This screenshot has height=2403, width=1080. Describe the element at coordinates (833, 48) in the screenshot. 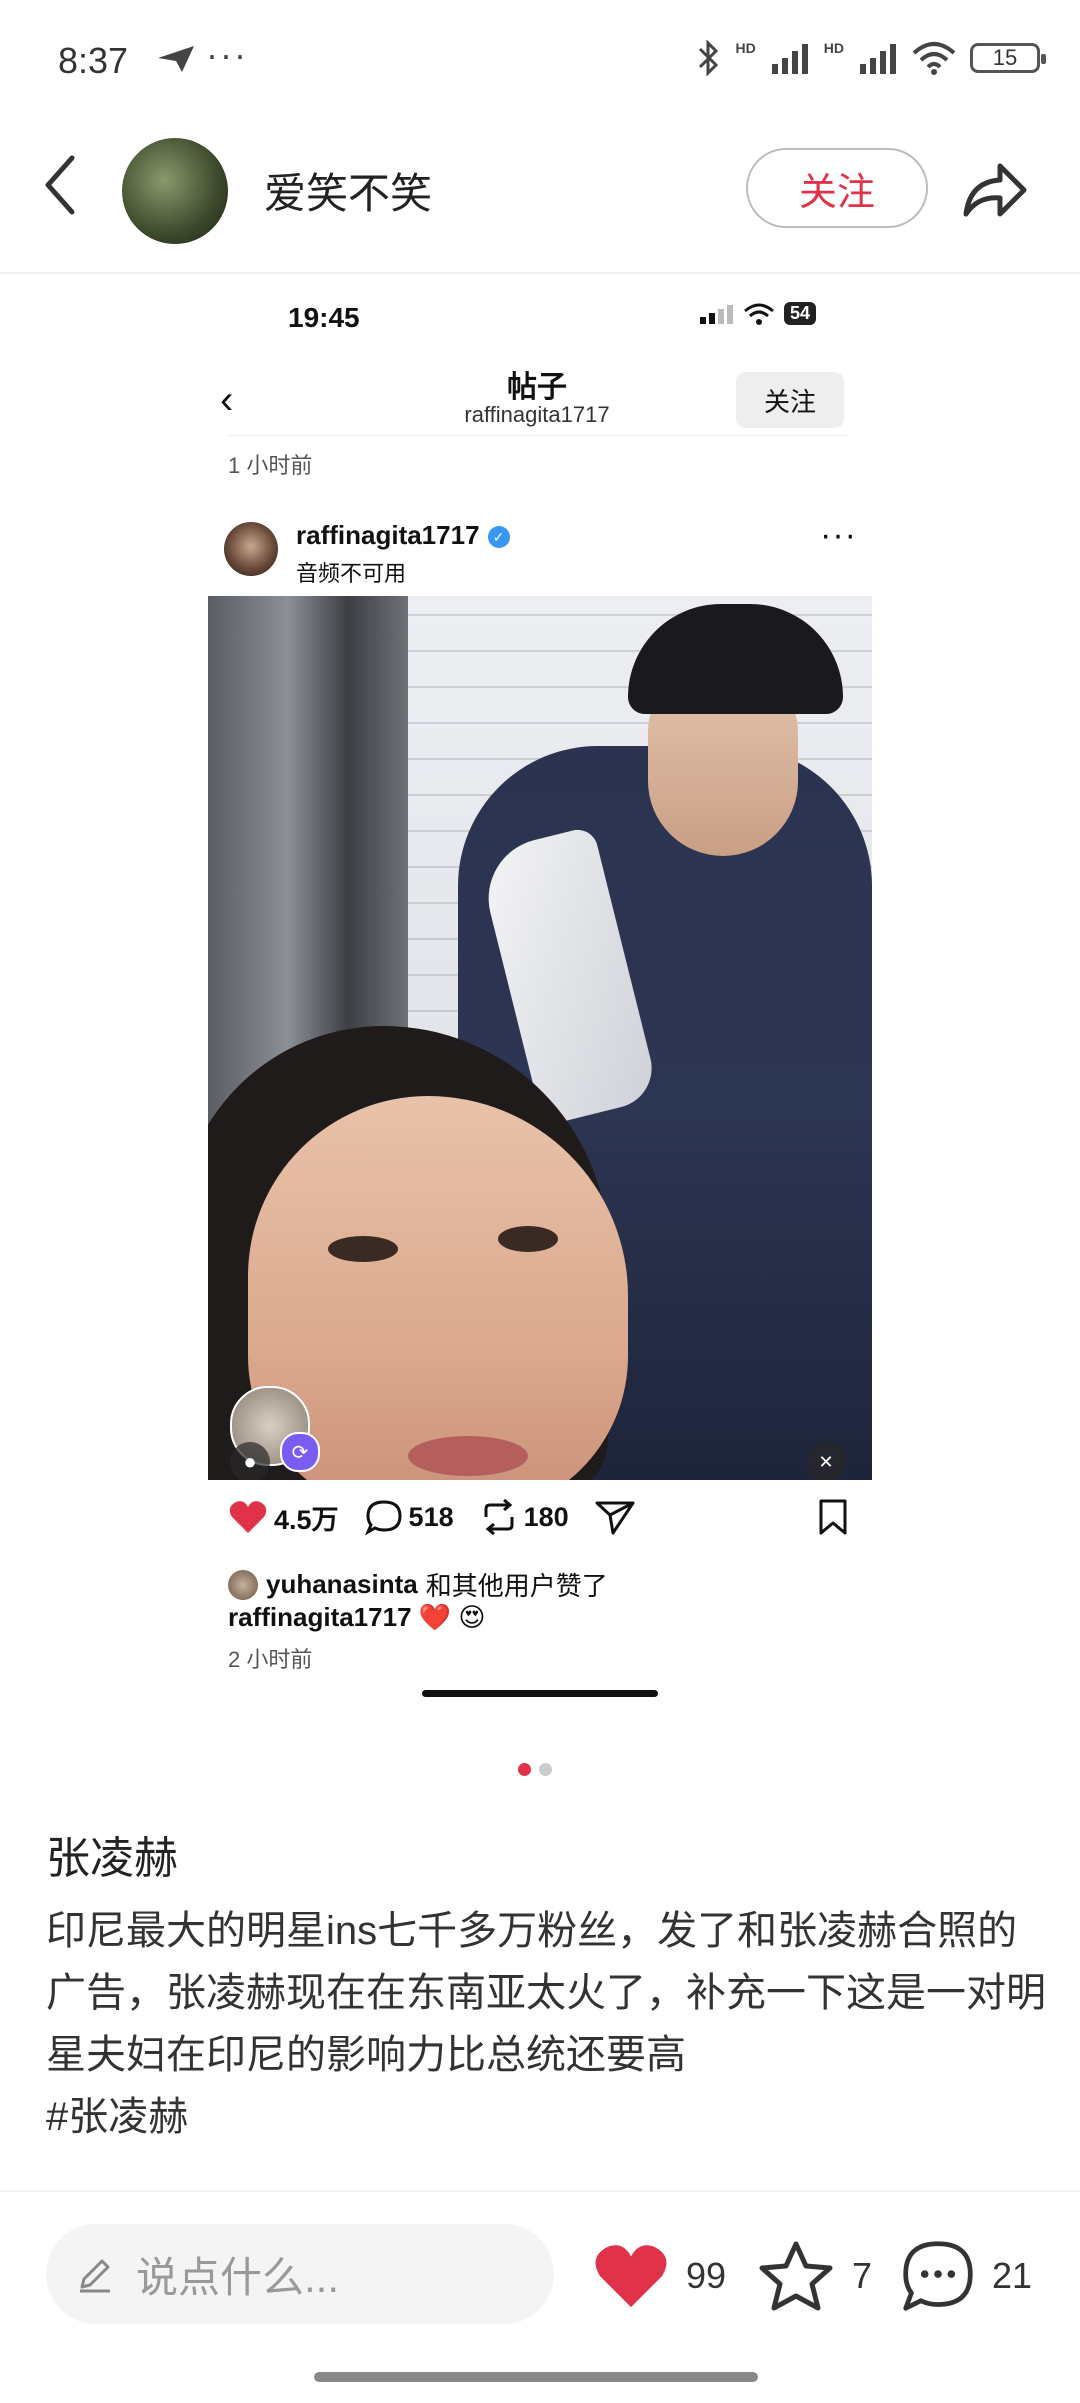

I see `hd-label-2: HD` at that location.